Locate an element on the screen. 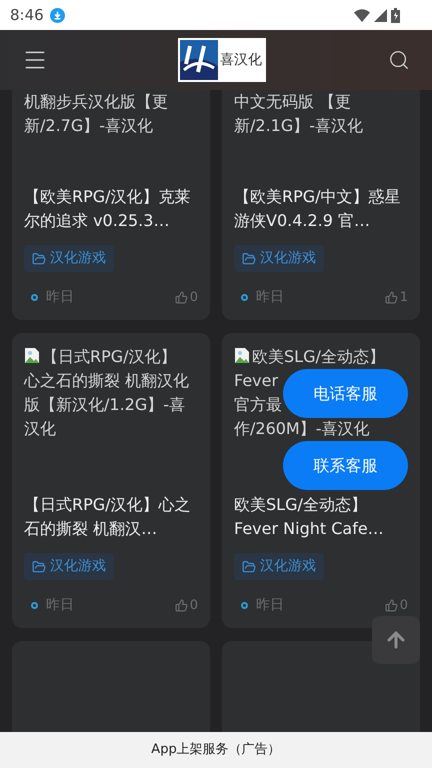 The height and width of the screenshot is (768, 432). logo-text: 喜汉化 is located at coordinates (241, 60).